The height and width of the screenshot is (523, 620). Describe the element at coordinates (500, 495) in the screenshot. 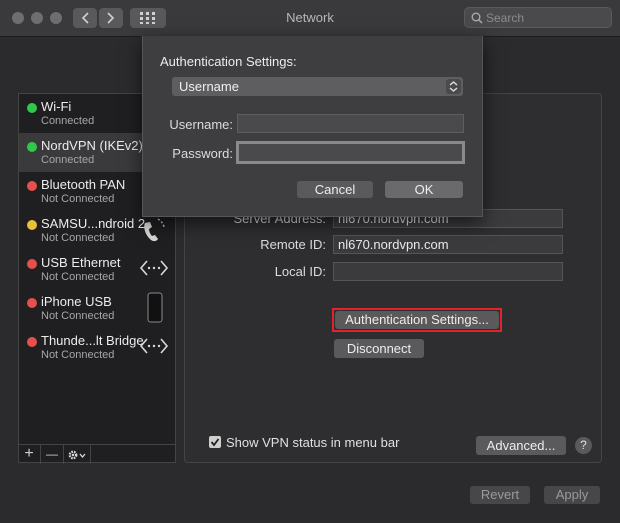

I see `revert-button: Revert` at that location.